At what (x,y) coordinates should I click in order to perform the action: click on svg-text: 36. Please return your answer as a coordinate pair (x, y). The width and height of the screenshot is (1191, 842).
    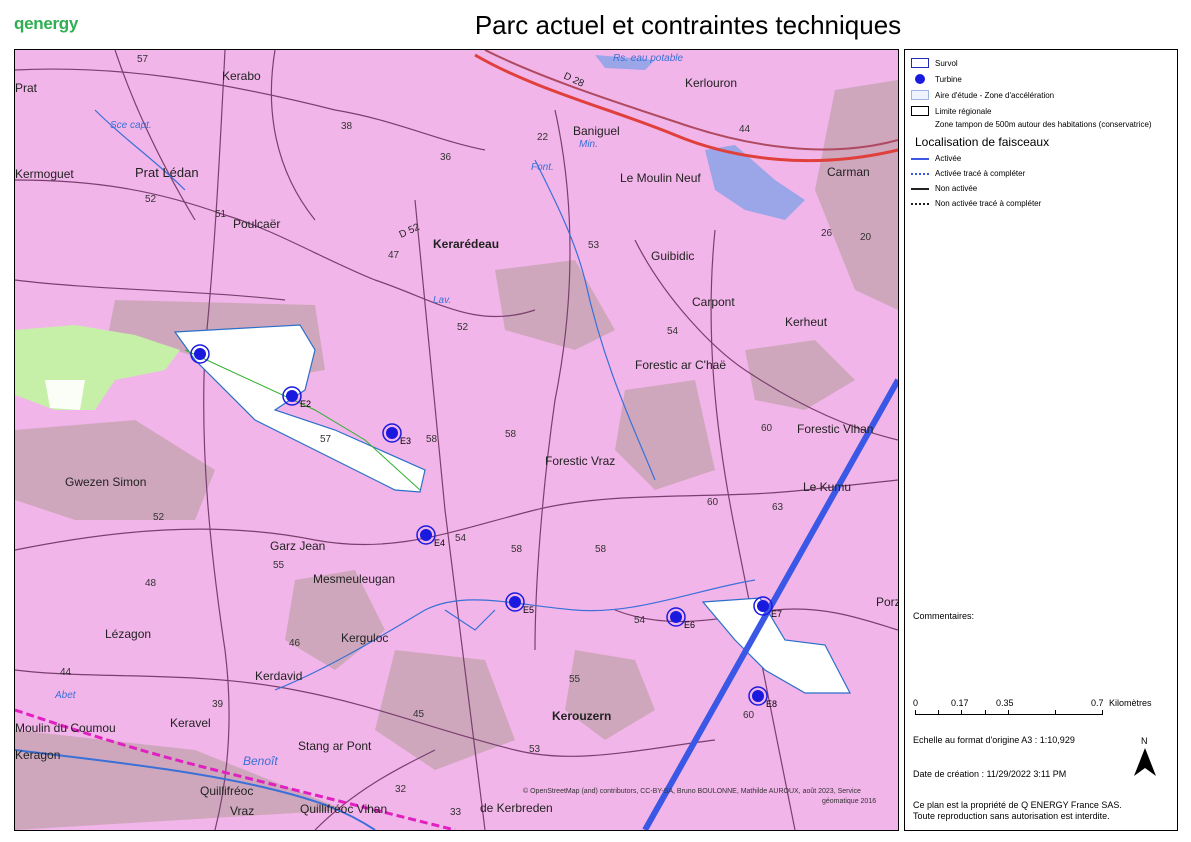
    Looking at the image, I should click on (446, 157).